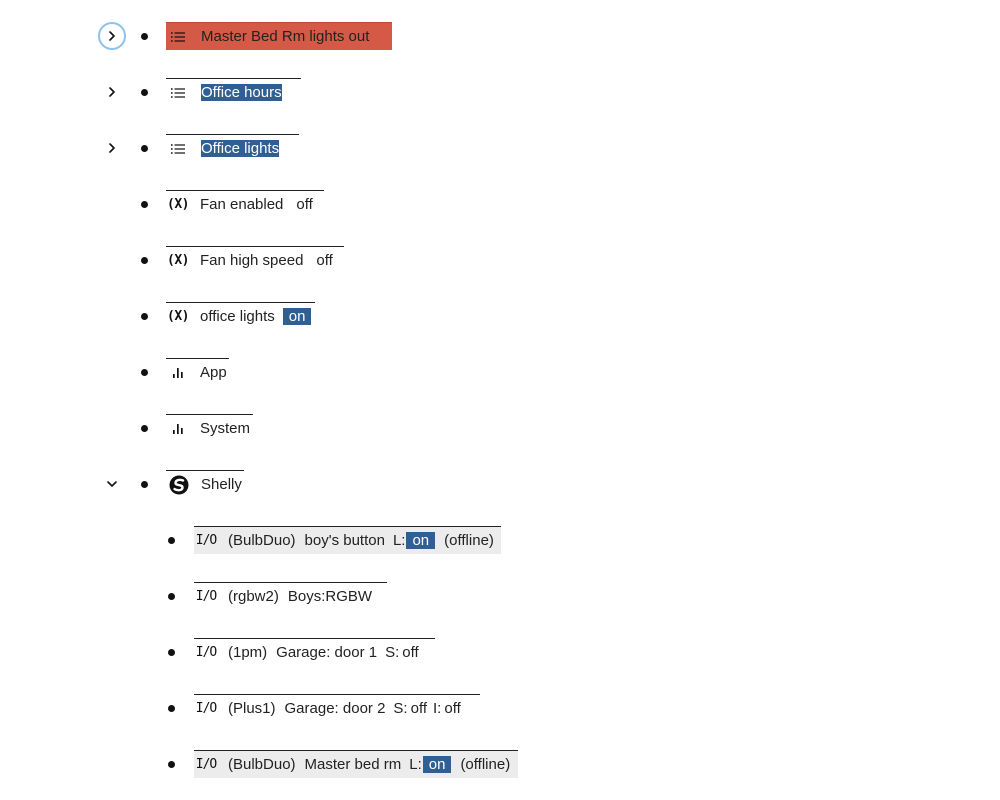 Image resolution: width=1000 pixels, height=800 pixels. I want to click on device-item: I/O (BulbDuo) Master bed rm L: on (offline), so click(356, 764).